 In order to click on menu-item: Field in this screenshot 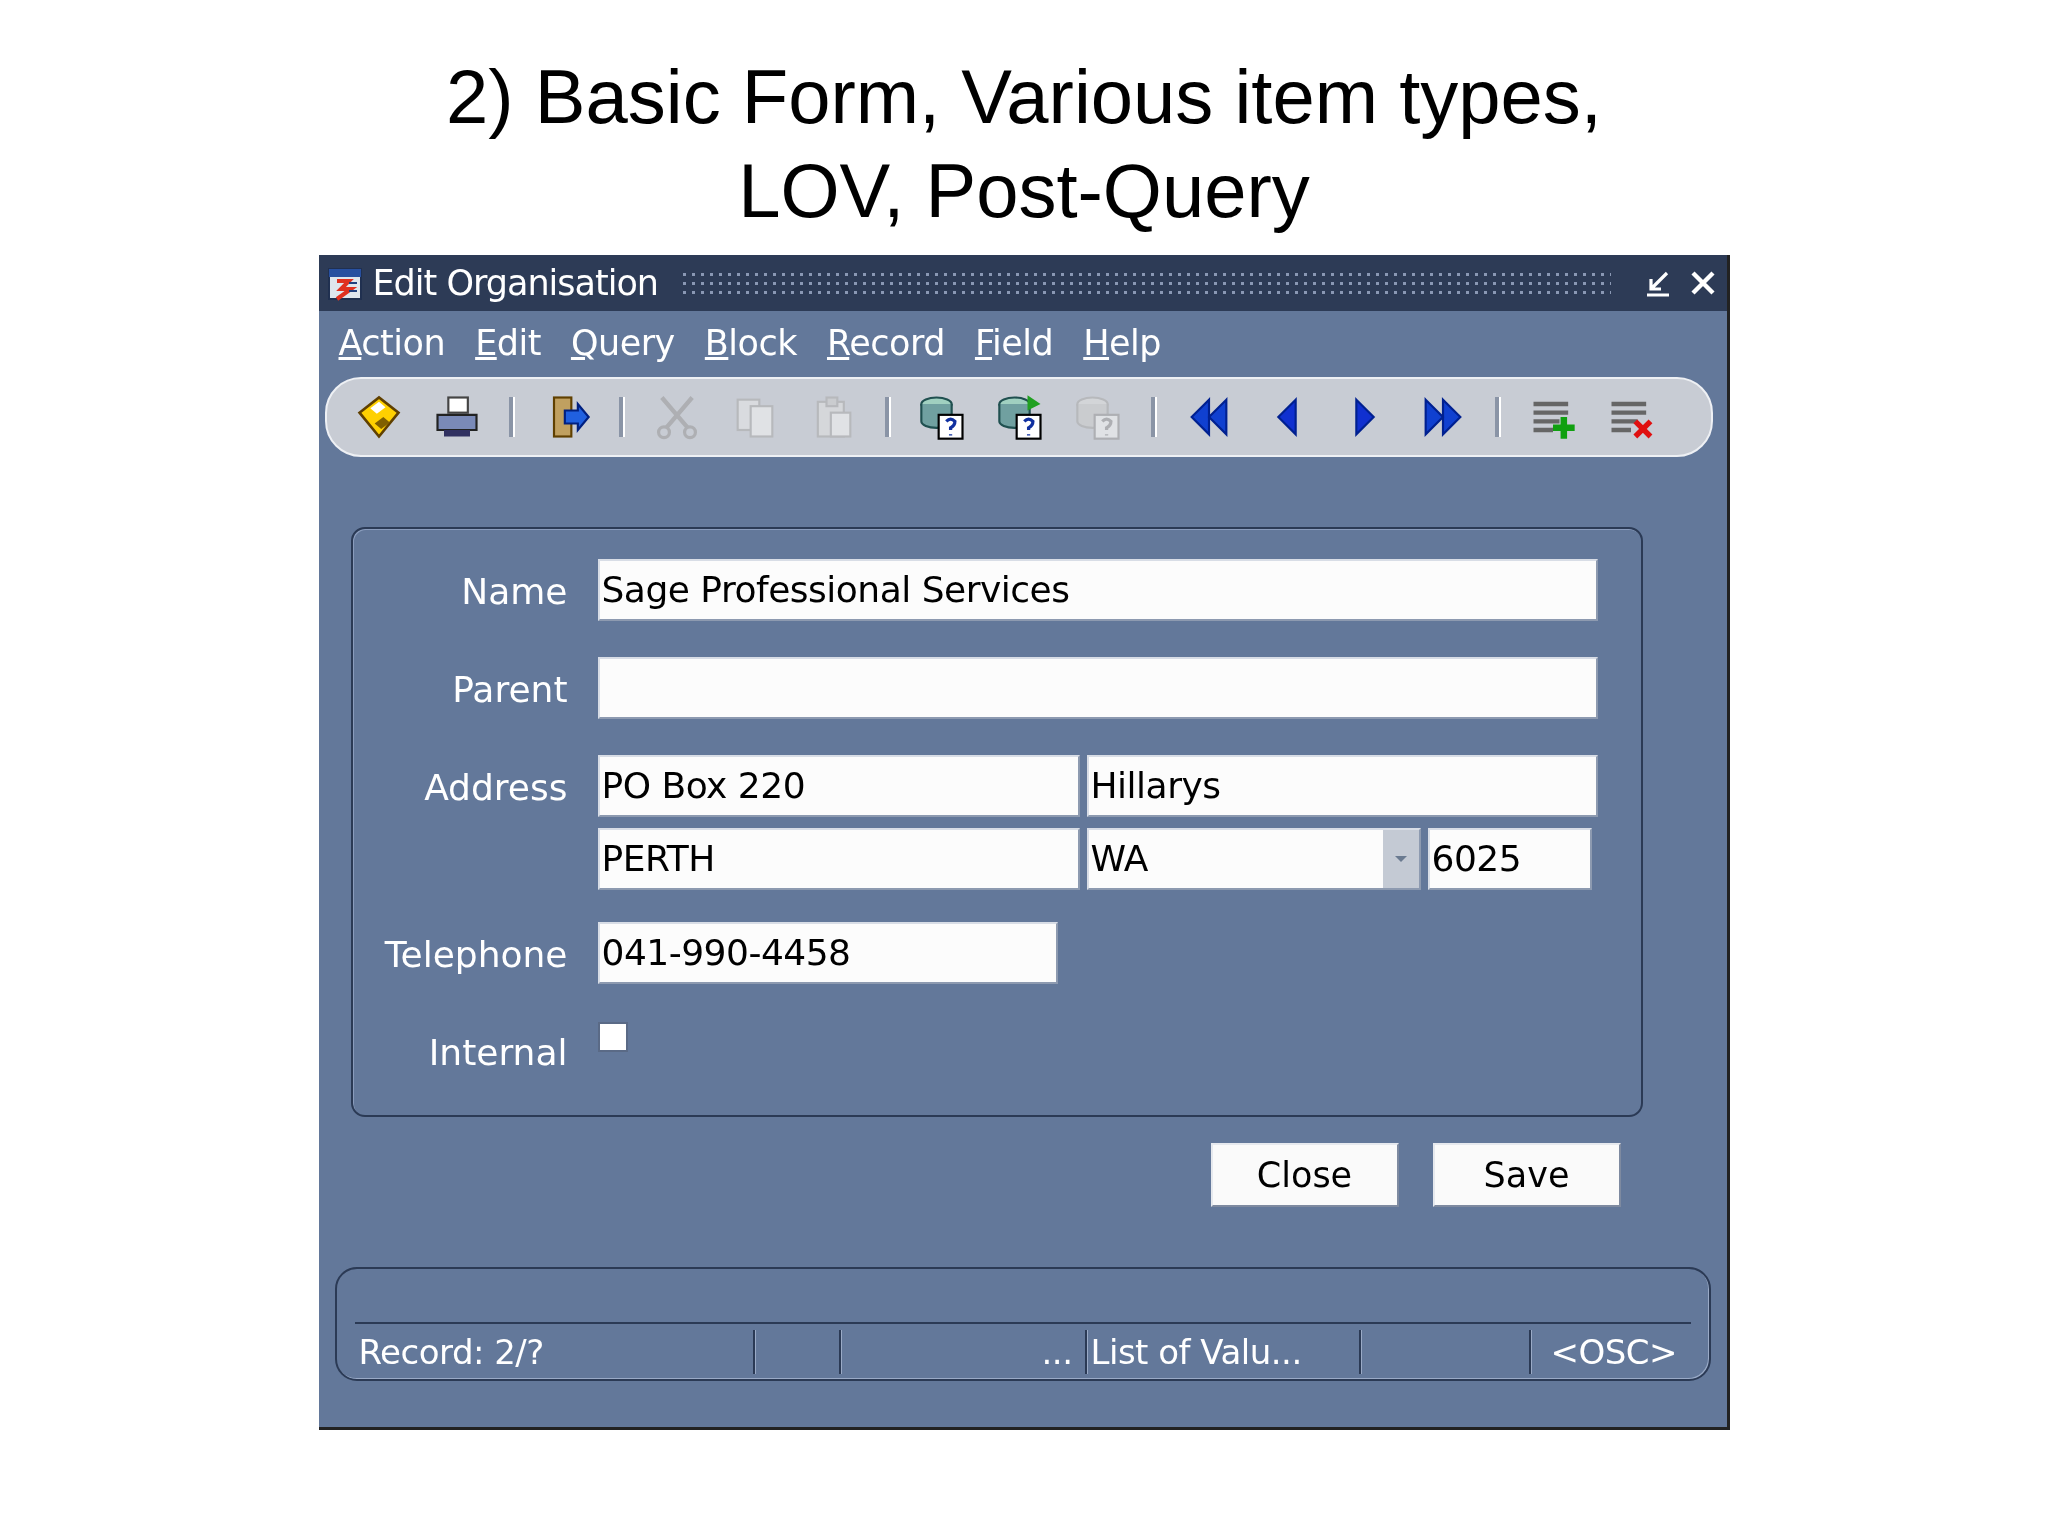, I will do `click(1014, 343)`.